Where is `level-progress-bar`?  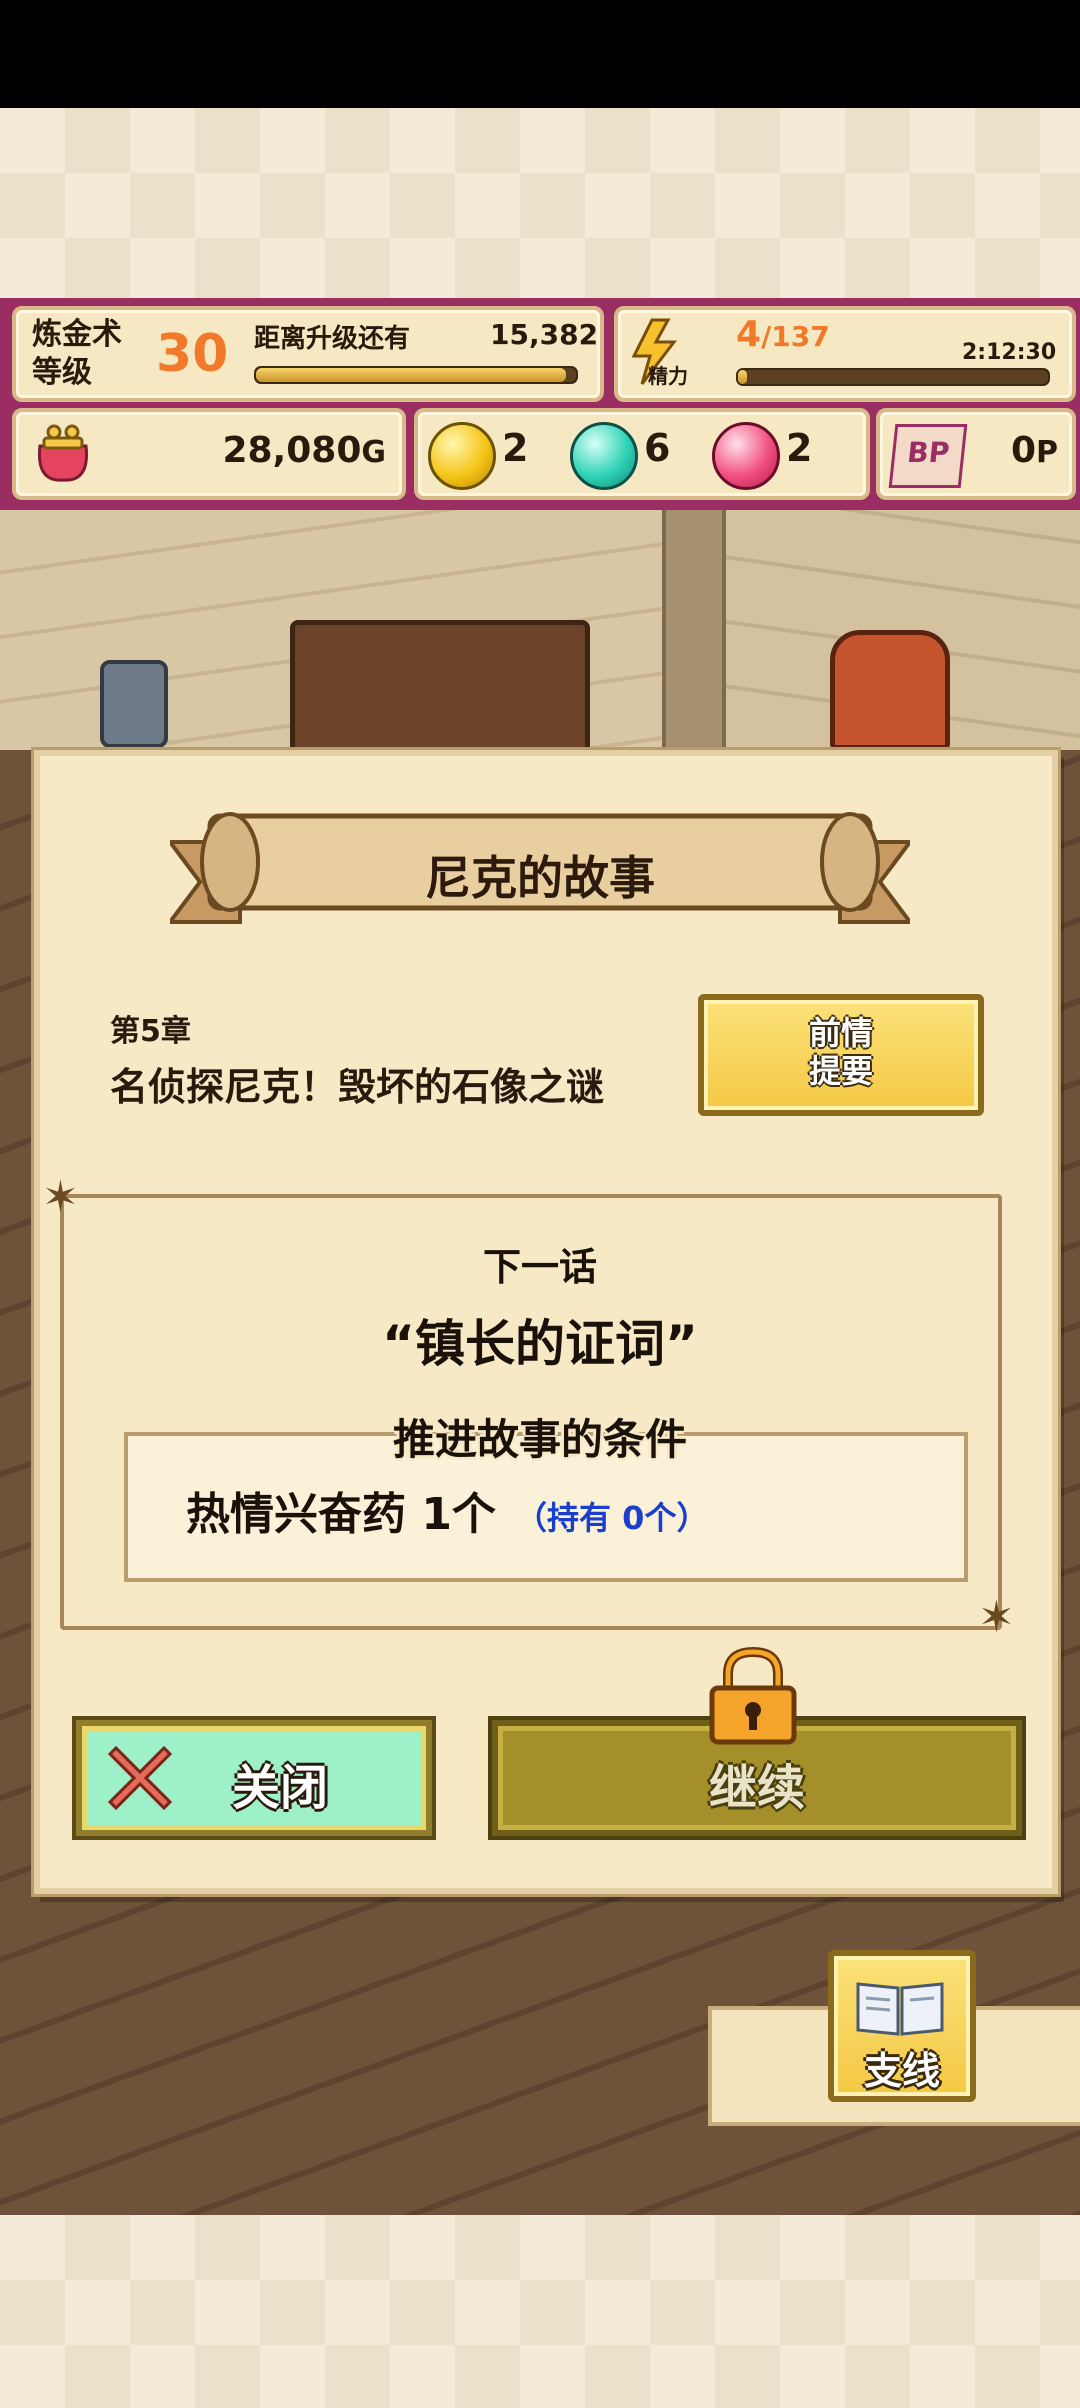
level-progress-bar is located at coordinates (416, 375).